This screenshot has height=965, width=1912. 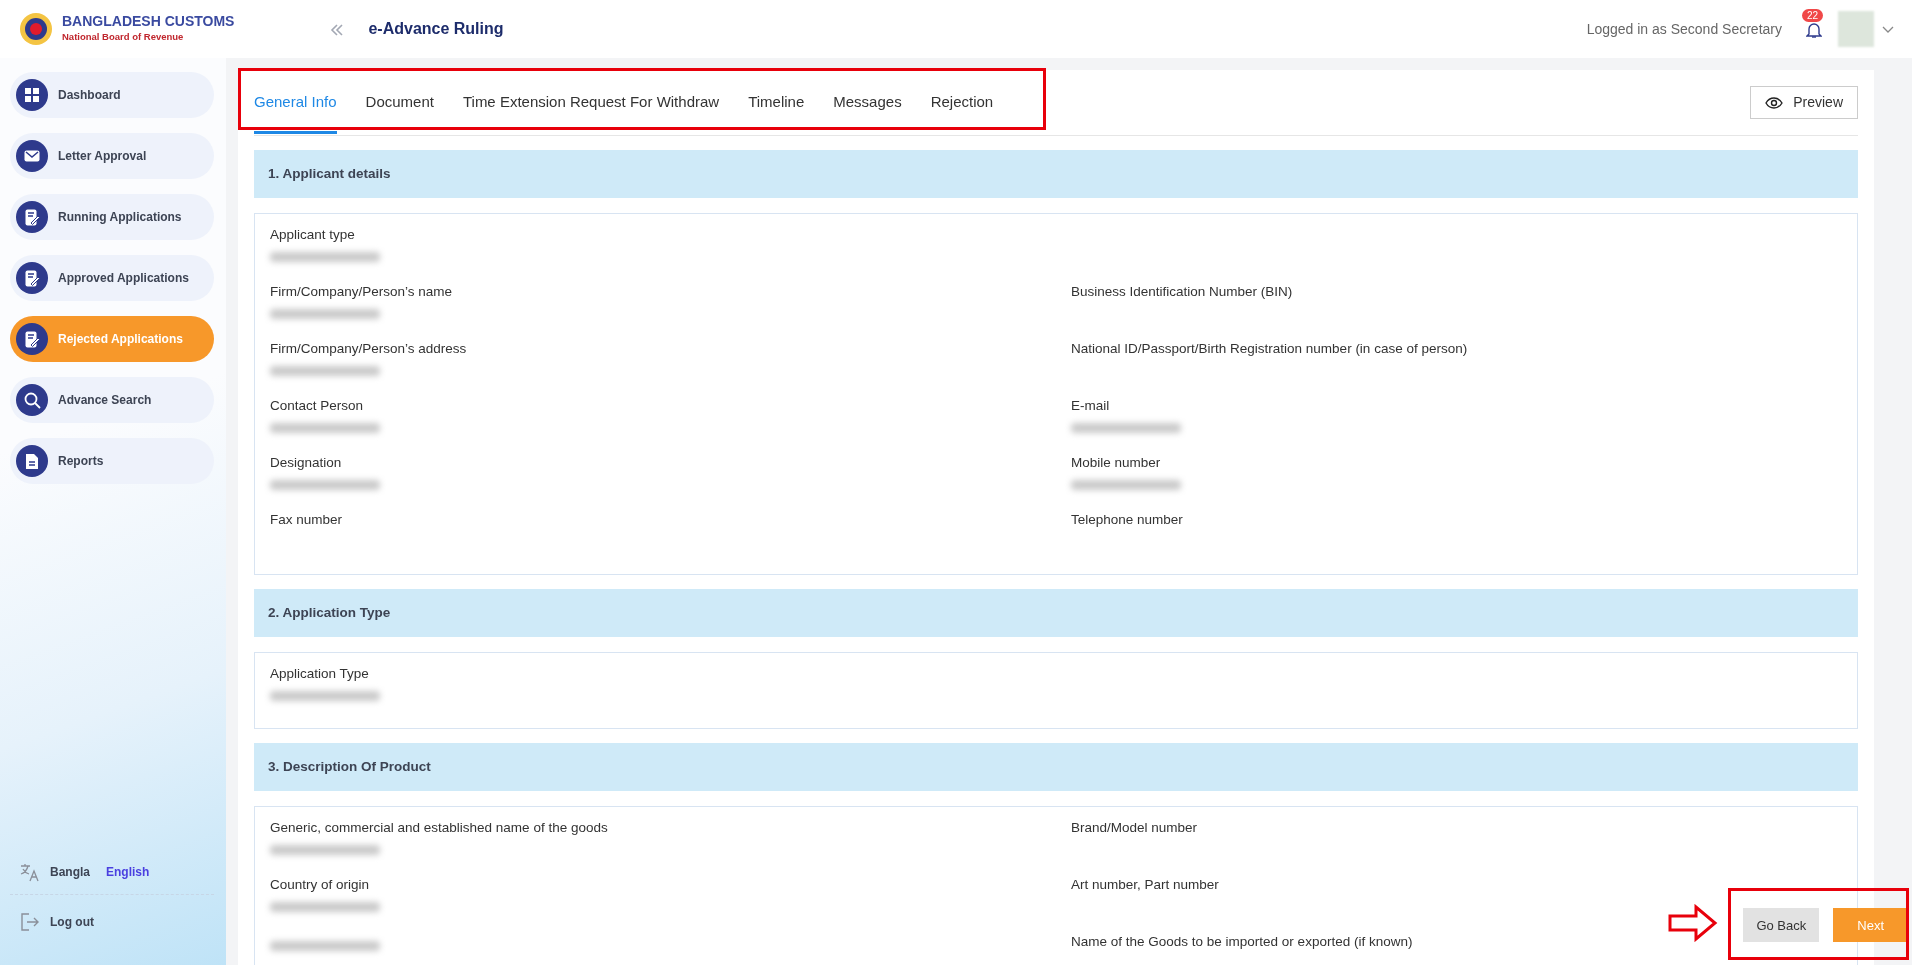 I want to click on field-label: Brand/Model number, so click(x=1135, y=828).